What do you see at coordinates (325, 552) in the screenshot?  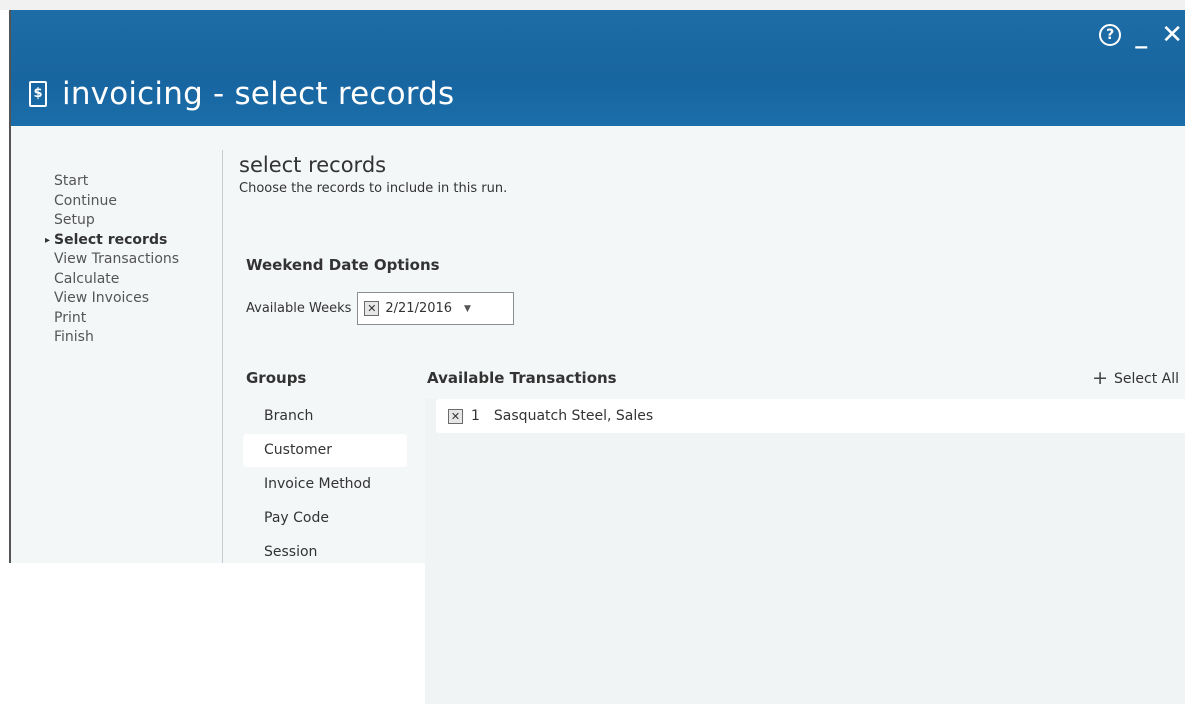 I see `group-item-session: Session` at bounding box center [325, 552].